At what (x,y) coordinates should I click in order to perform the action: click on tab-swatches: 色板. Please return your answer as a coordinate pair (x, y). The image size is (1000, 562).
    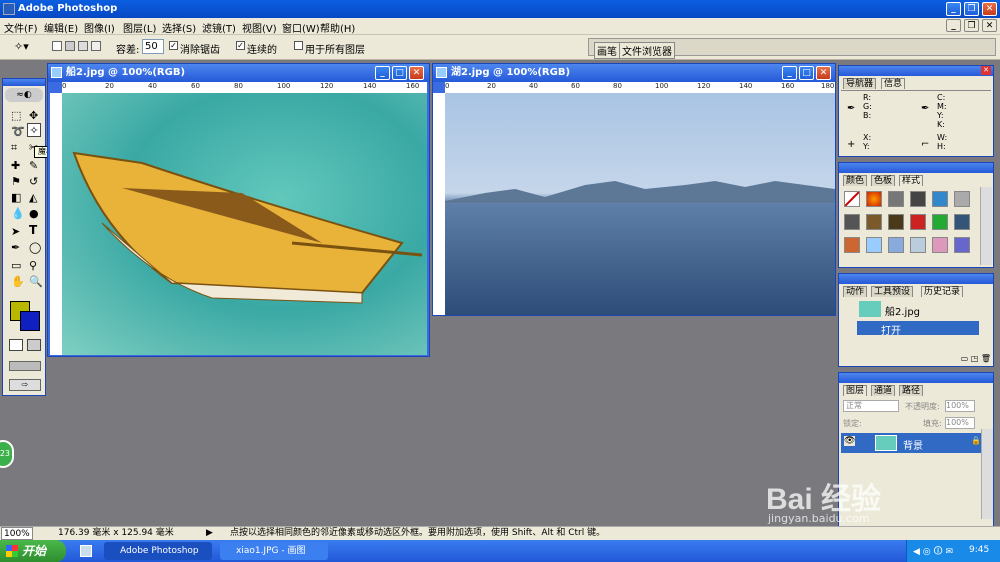
    Looking at the image, I should click on (883, 180).